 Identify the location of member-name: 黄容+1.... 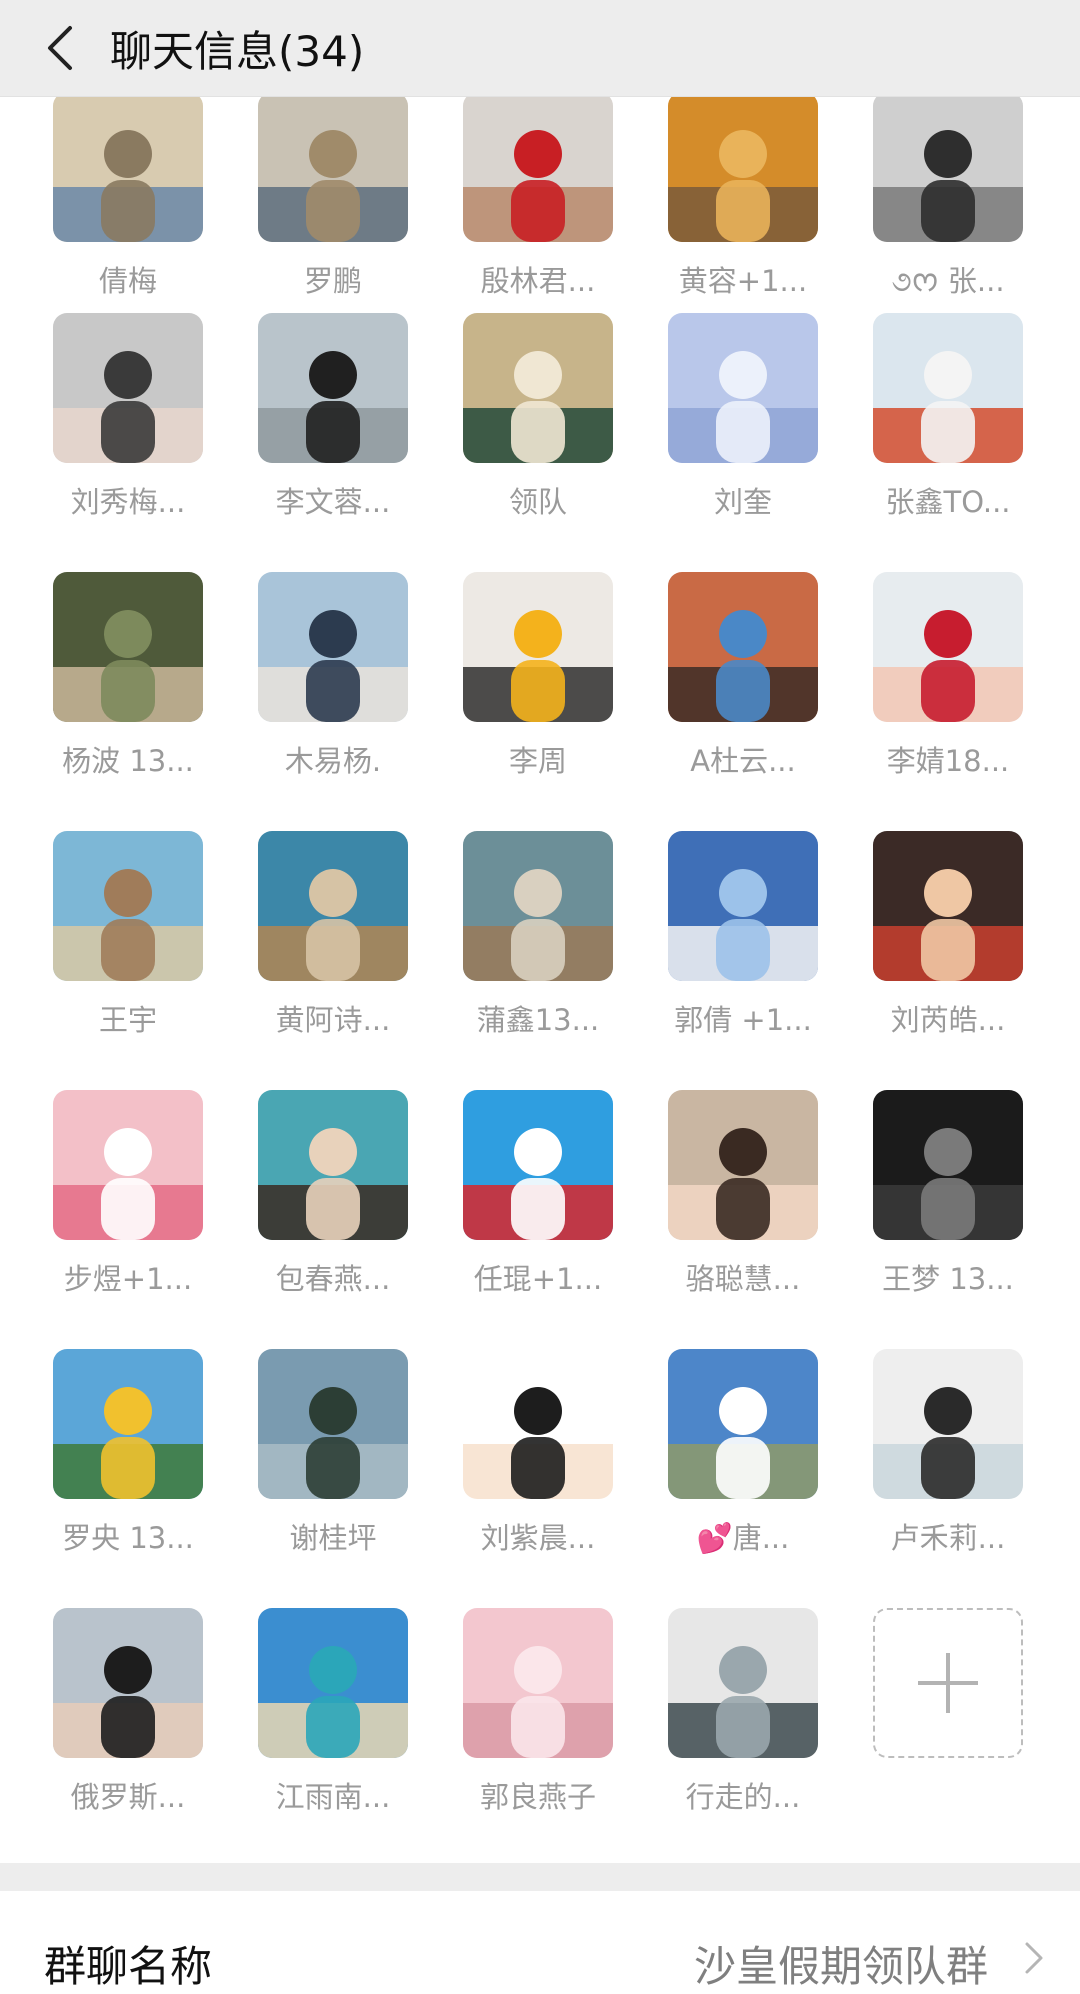
(743, 281).